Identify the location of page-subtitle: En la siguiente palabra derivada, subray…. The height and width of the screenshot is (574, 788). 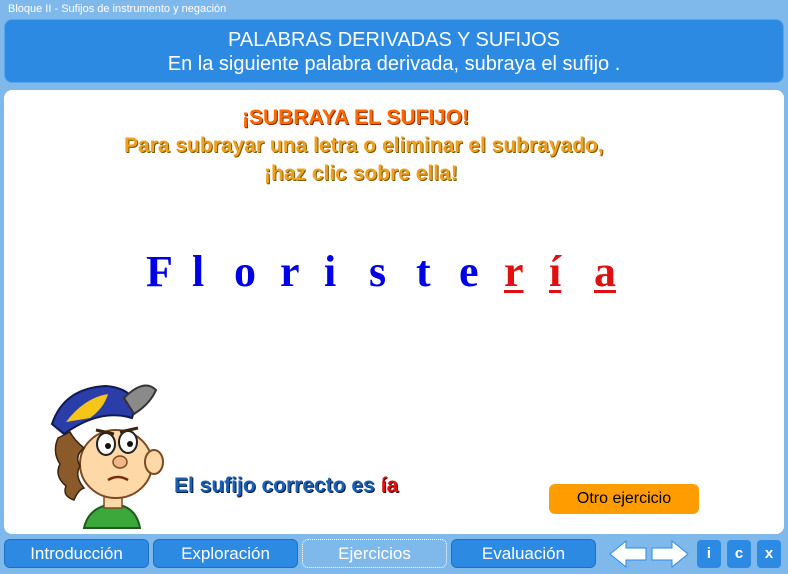
(394, 64).